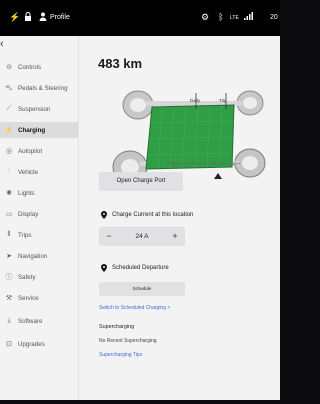 The image size is (320, 404). Describe the element at coordinates (141, 181) in the screenshot. I see `open-charge-port-button: Open Charge Port` at that location.